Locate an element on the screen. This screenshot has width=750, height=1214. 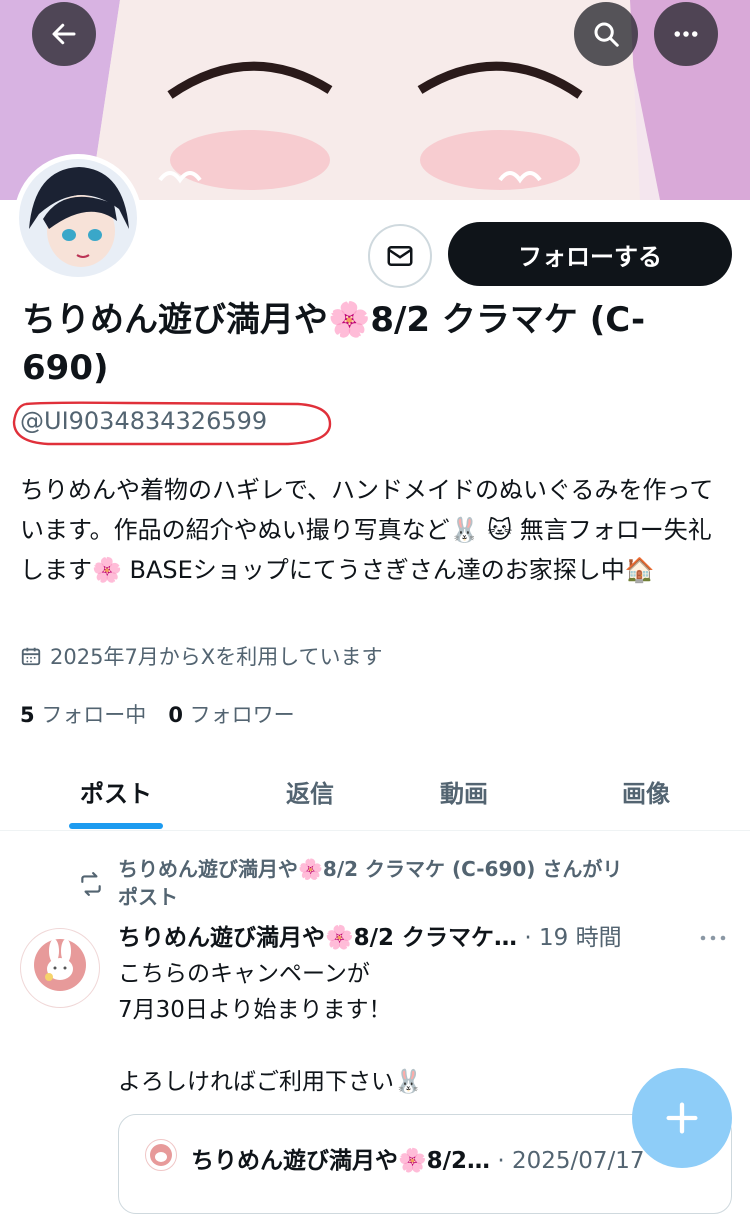
post-timestamp: · 19 時間 is located at coordinates (572, 938).